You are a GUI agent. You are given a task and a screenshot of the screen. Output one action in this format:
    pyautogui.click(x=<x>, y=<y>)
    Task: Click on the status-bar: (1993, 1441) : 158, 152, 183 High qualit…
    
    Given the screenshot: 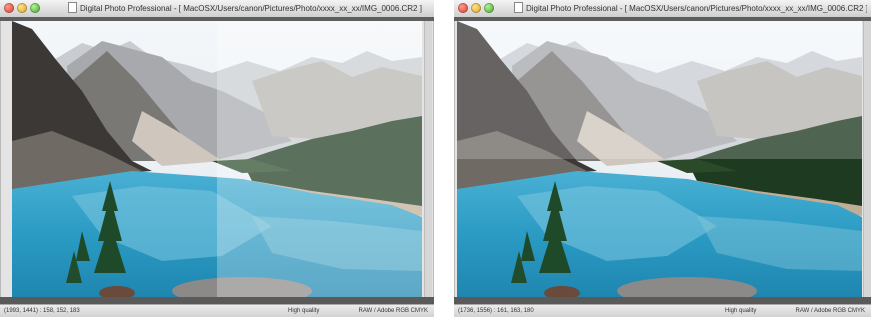 What is the action you would take?
    pyautogui.click(x=217, y=310)
    